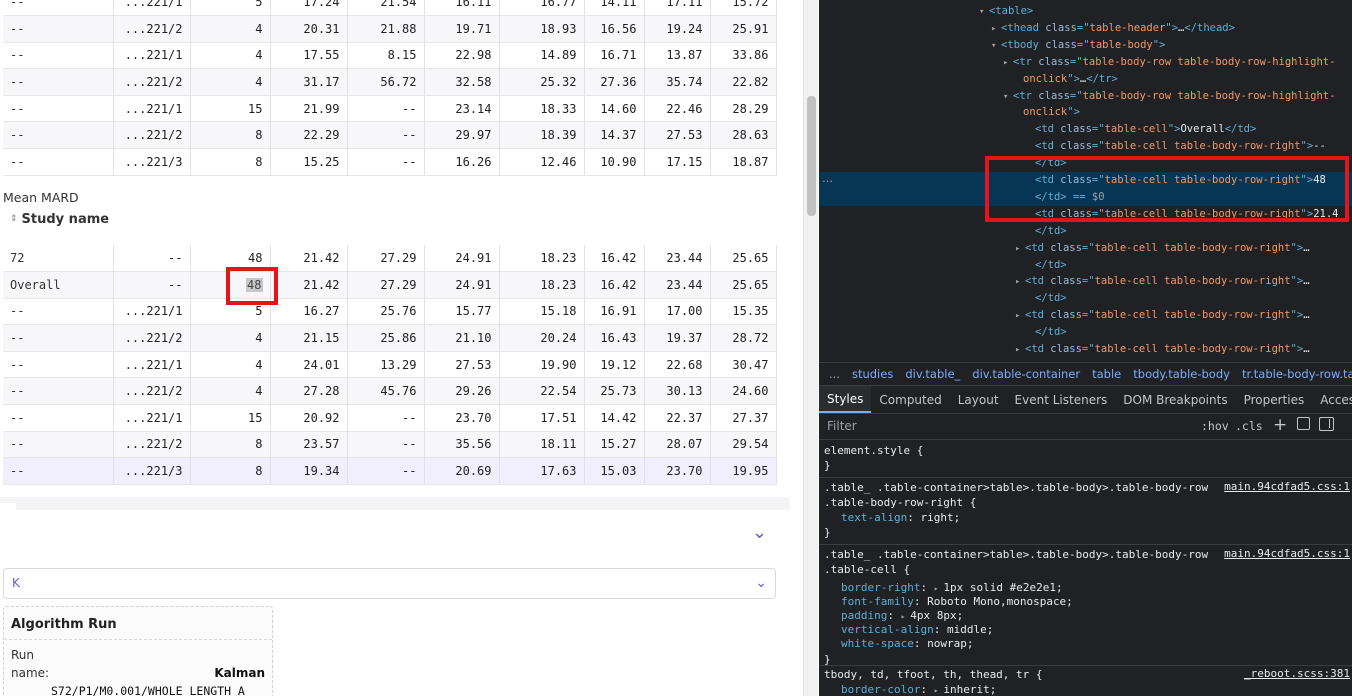 This screenshot has width=1352, height=696. What do you see at coordinates (1280, 425) in the screenshot?
I see `new-rule-plus-icon: +` at bounding box center [1280, 425].